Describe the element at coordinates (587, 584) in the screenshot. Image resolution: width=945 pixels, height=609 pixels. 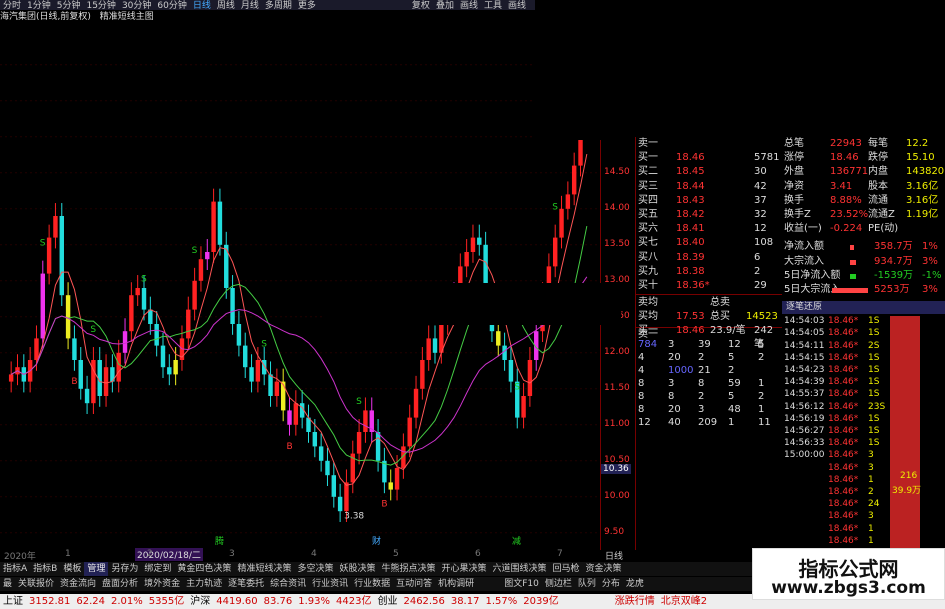
I see `info-tab-14: 队列` at that location.